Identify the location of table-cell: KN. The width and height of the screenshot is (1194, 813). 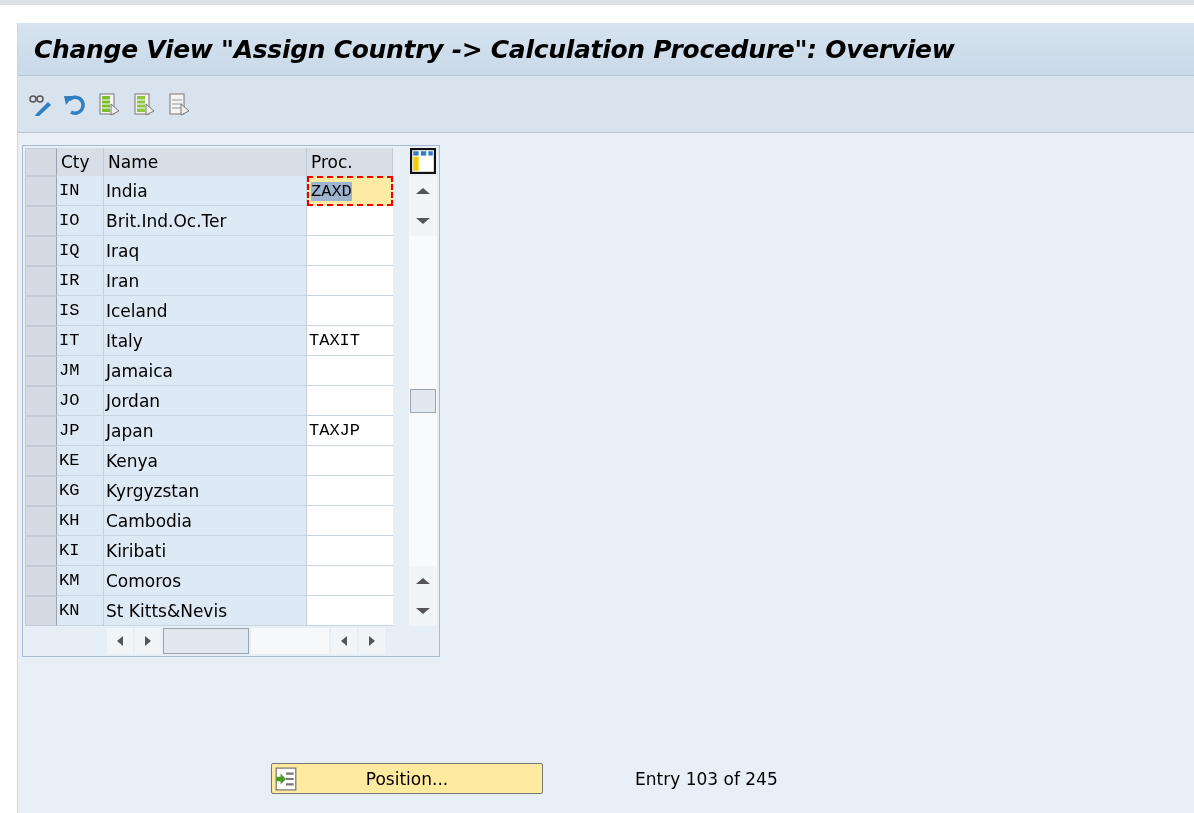
(80, 611).